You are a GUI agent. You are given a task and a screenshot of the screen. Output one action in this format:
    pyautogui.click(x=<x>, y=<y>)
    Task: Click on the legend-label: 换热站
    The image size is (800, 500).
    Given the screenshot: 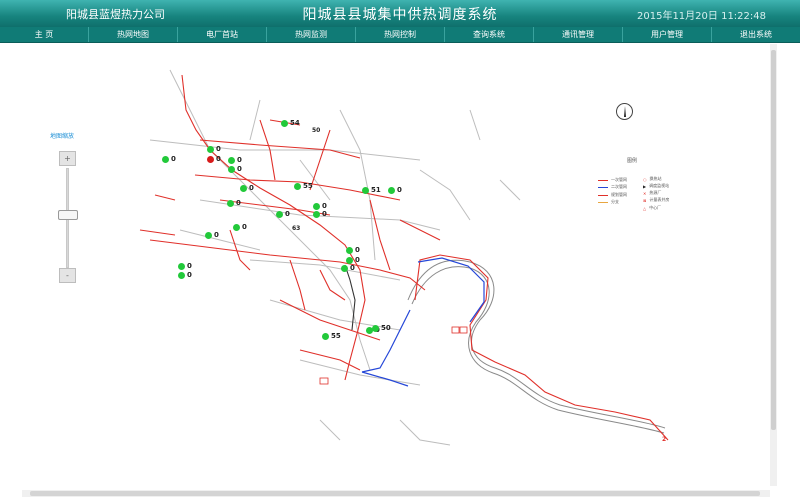 What is the action you would take?
    pyautogui.click(x=655, y=178)
    